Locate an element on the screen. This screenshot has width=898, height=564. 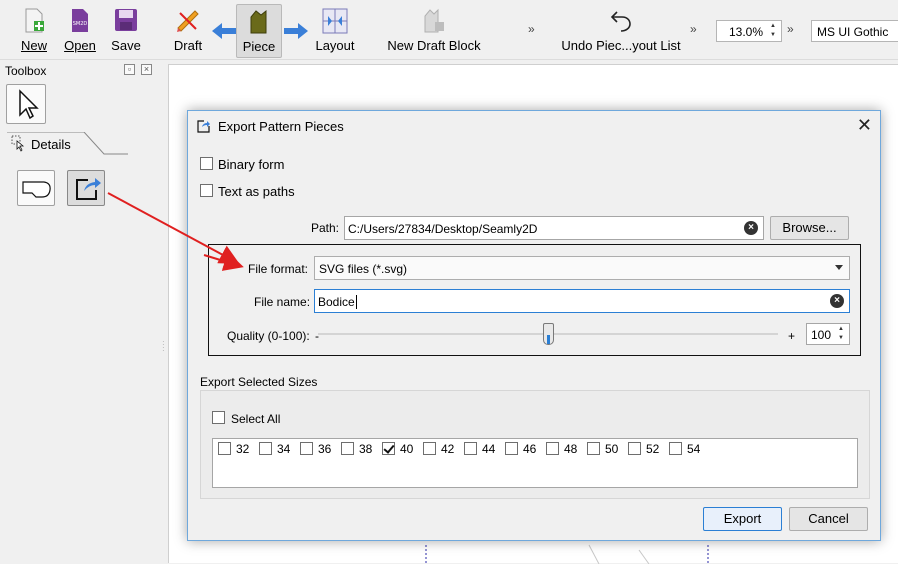
clear-path-icon: × is located at coordinates (751, 228).